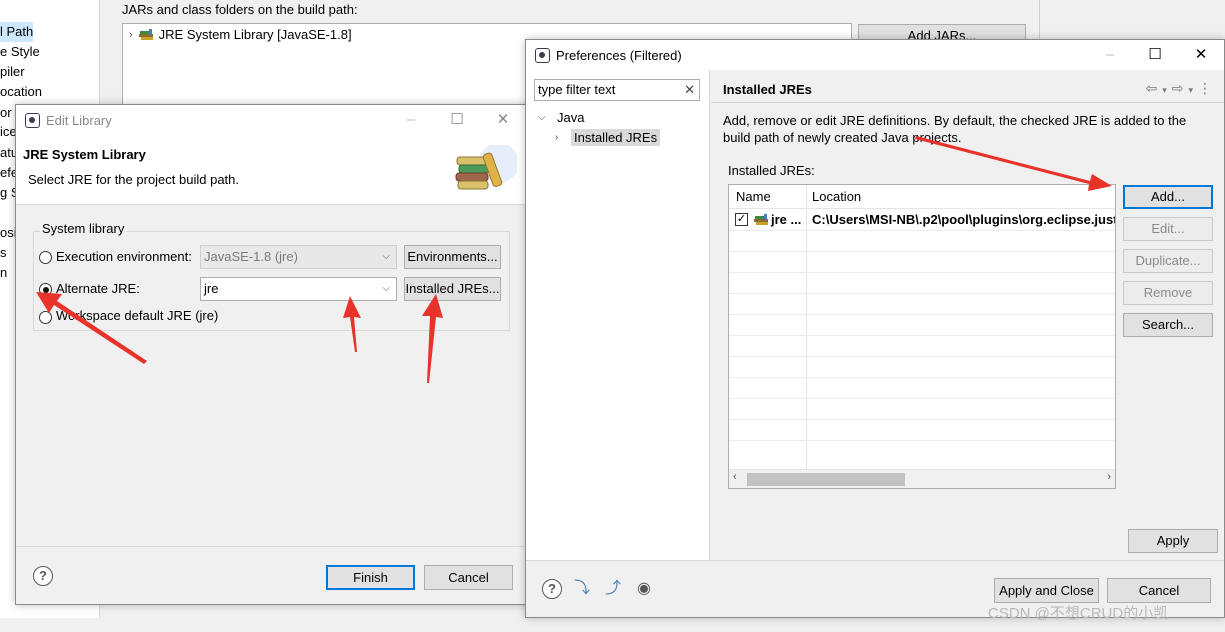  I want to click on library-banner-icon, so click(486, 167).